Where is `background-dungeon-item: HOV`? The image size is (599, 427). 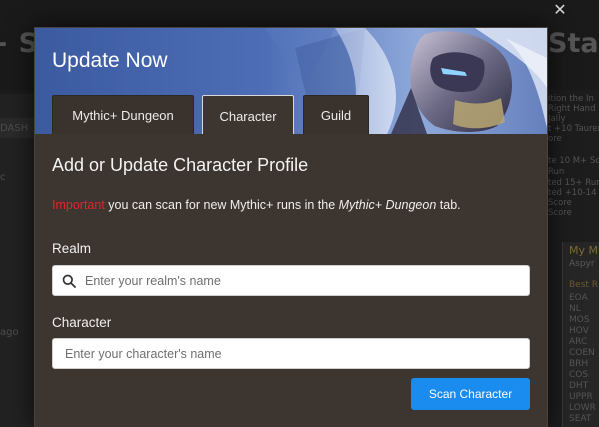 background-dungeon-item: HOV is located at coordinates (579, 331).